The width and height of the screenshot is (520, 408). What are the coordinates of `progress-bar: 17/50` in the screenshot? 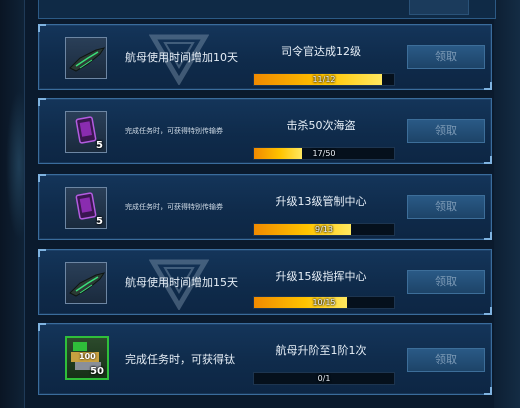 It's located at (324, 153).